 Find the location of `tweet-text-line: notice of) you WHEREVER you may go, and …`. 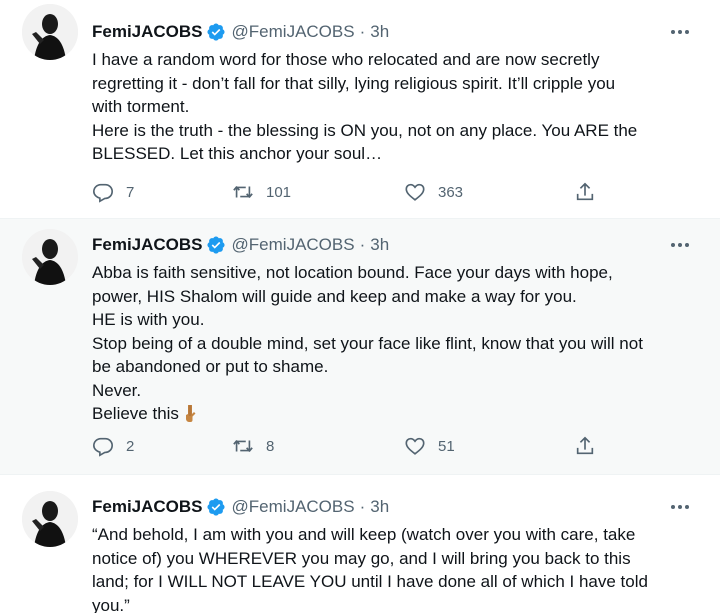

tweet-text-line: notice of) you WHEREVER you may go, and … is located at coordinates (361, 558).